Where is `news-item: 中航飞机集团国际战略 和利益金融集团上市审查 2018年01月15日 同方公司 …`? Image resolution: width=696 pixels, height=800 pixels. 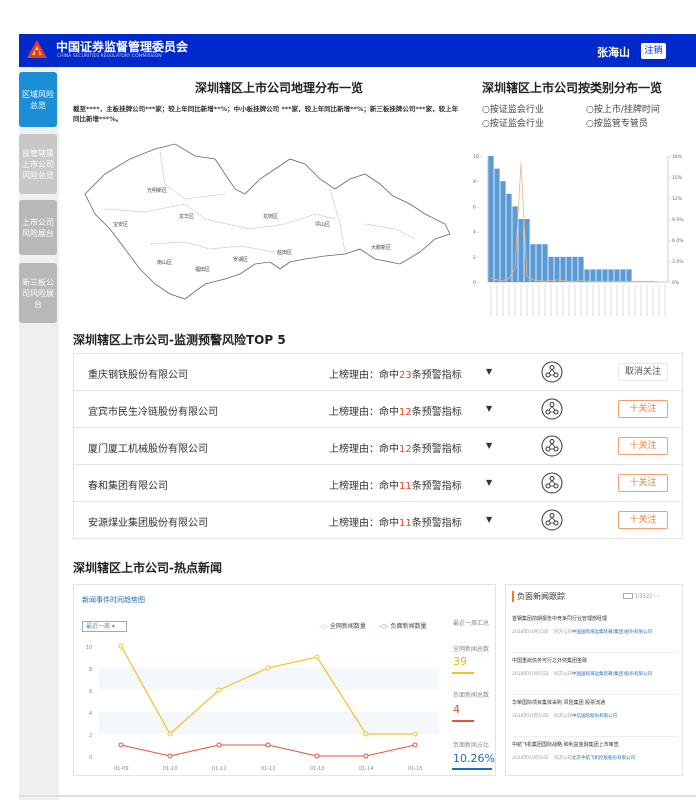 news-item: 中航飞机集团国际战略 和利益金融集团上市审查 2018年01月15日 同方公司 … is located at coordinates (595, 758).